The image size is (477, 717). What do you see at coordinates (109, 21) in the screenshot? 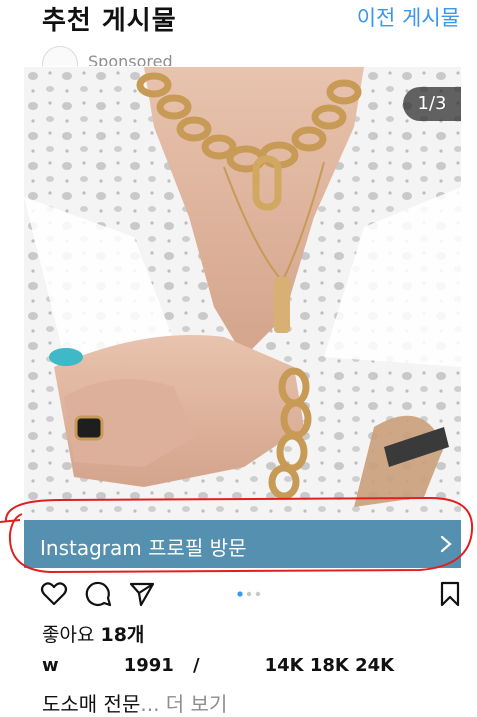
I see `page-title: 추천 게시물` at bounding box center [109, 21].